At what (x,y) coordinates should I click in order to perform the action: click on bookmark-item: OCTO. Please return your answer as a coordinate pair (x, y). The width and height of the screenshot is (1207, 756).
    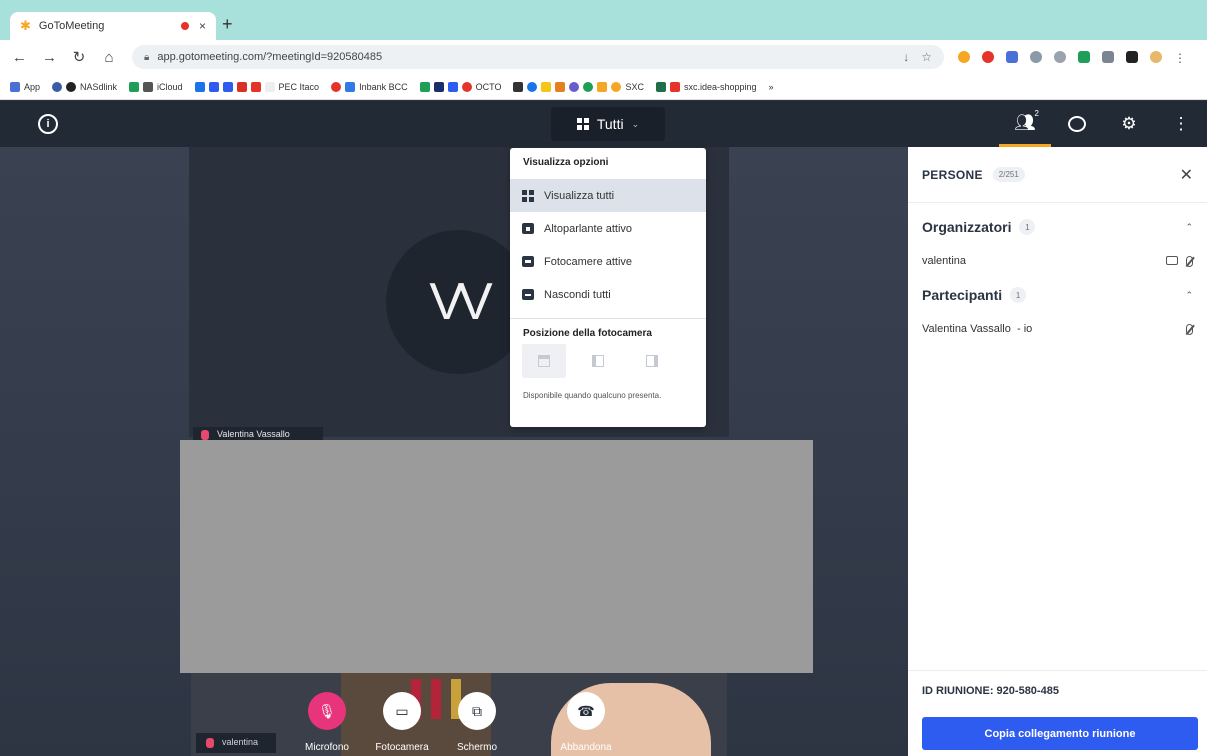
    Looking at the image, I should click on (460, 86).